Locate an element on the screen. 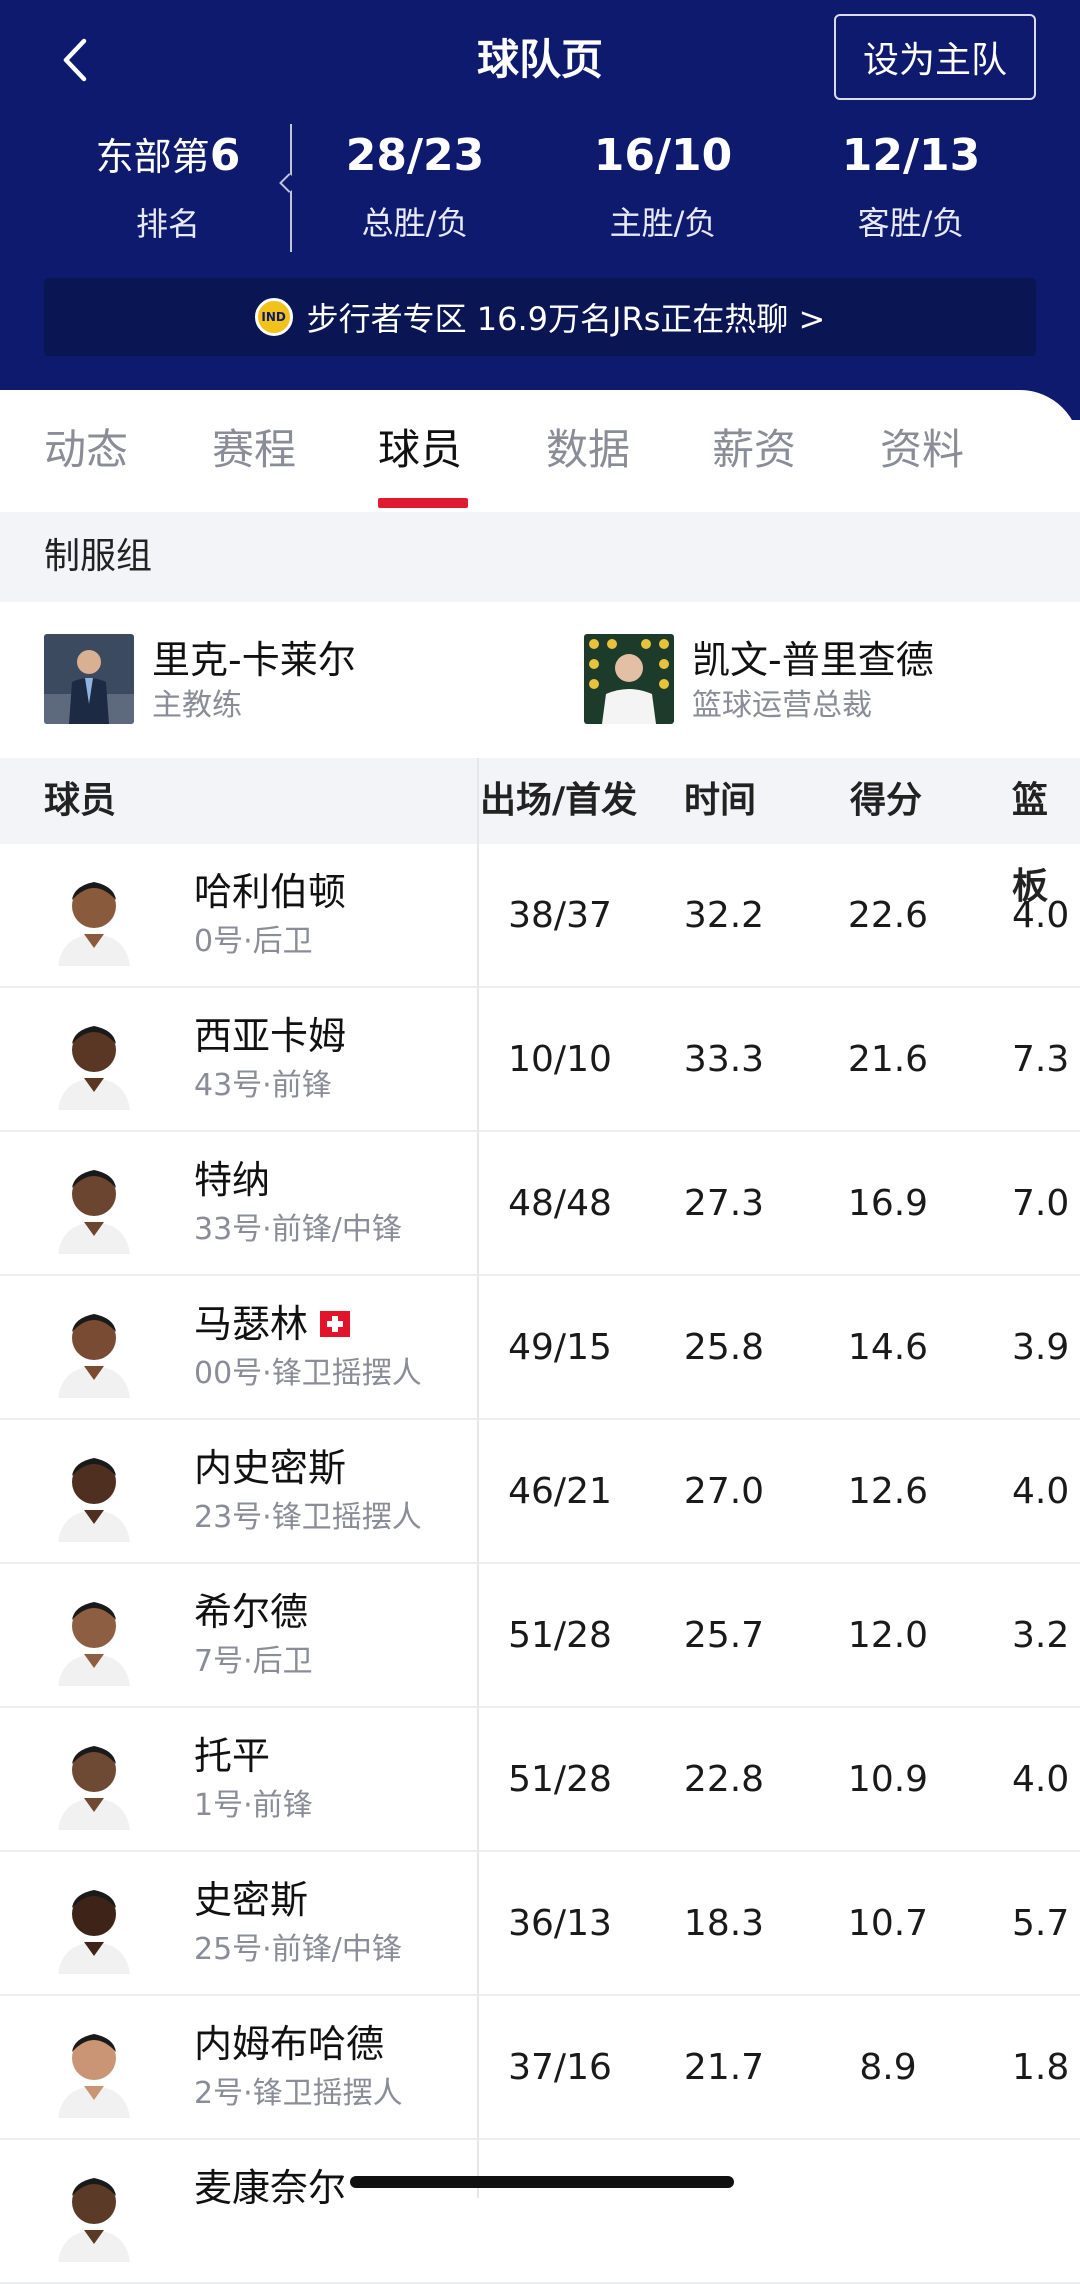 Image resolution: width=1080 pixels, height=2284 pixels. tab-news: 动态 is located at coordinates (86, 450).